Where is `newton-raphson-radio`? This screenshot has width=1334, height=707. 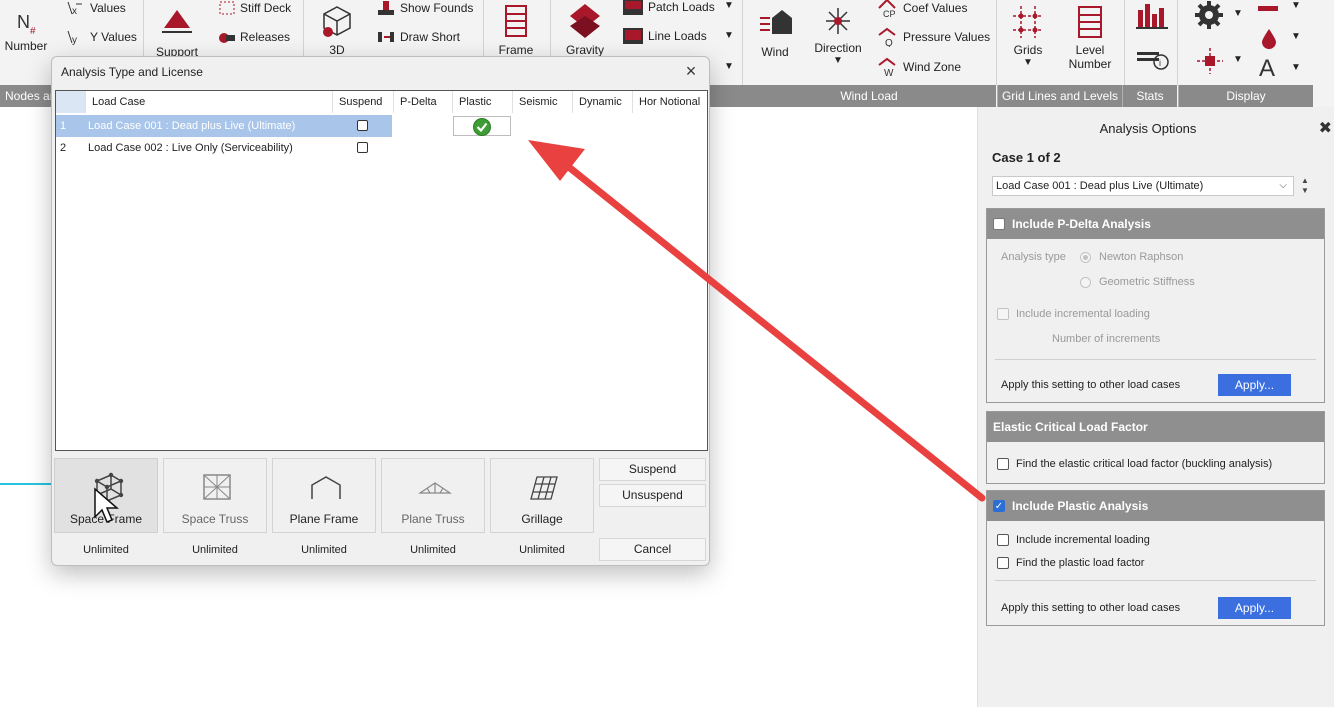
newton-raphson-radio is located at coordinates (1085, 257).